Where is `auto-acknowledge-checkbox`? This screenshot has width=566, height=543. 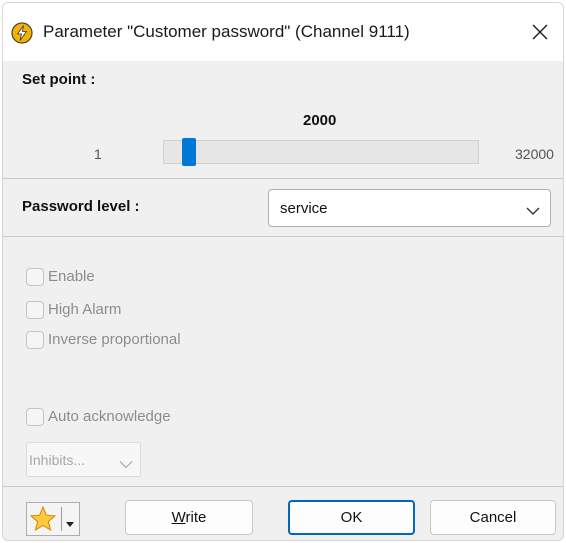
auto-acknowledge-checkbox is located at coordinates (35, 417).